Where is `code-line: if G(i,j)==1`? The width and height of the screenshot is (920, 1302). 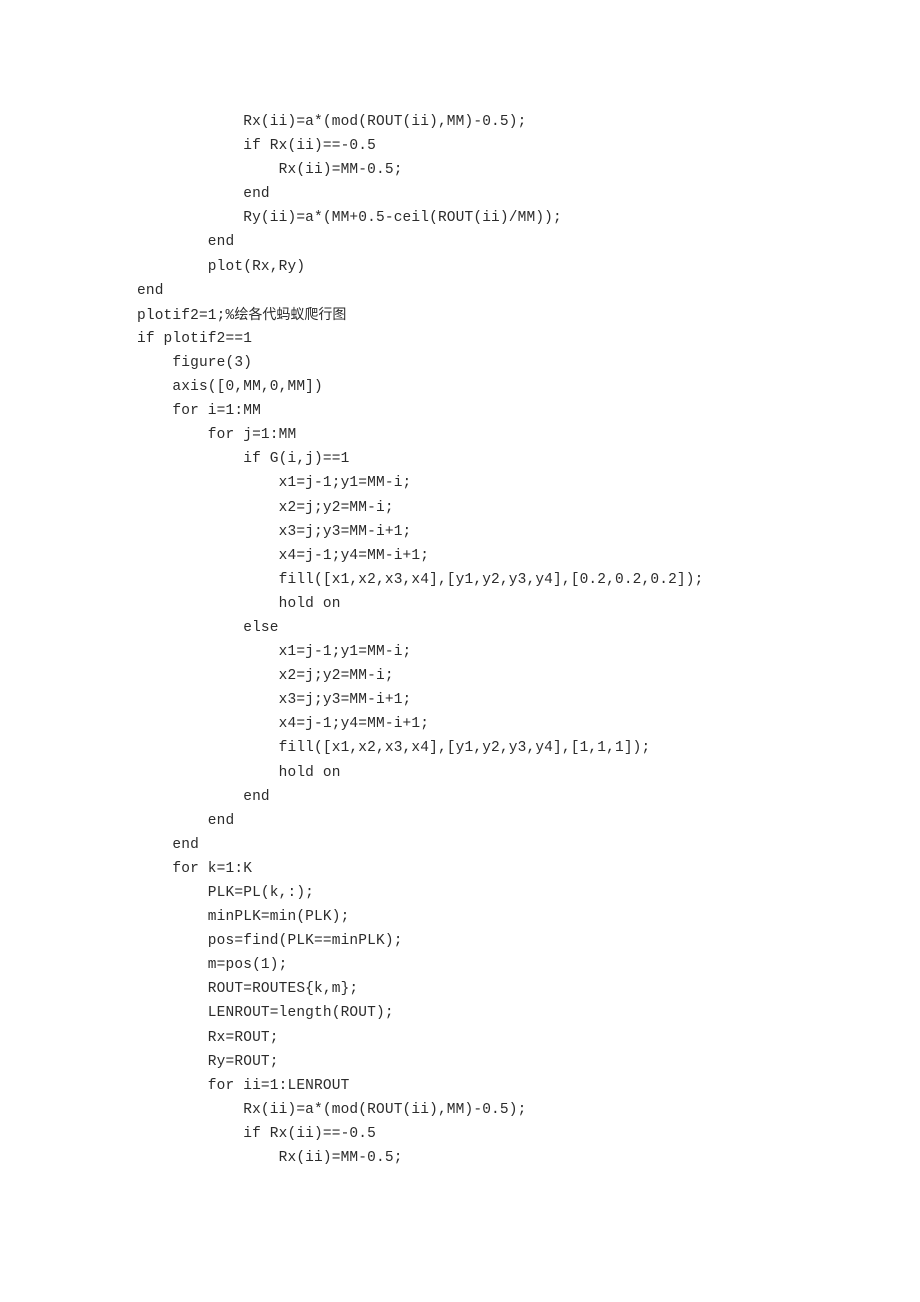
code-line: if G(i,j)==1 is located at coordinates (243, 459).